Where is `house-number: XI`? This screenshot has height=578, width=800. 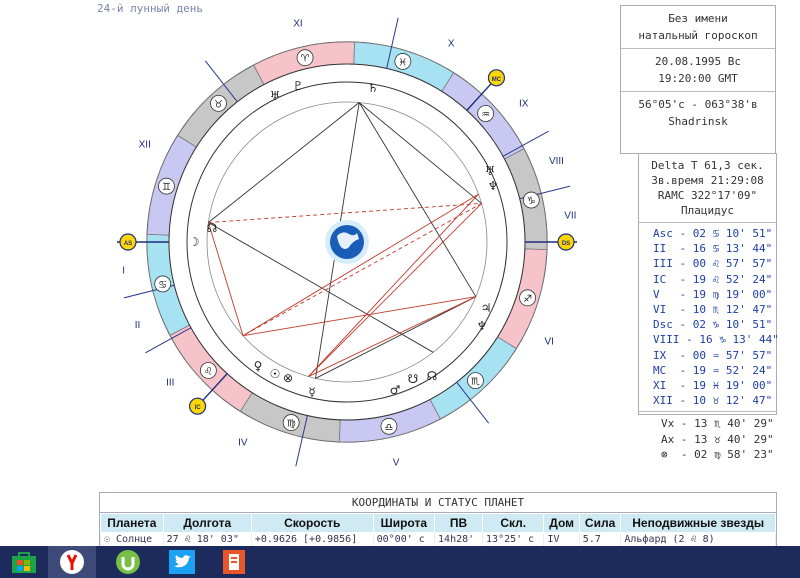
house-number: XI is located at coordinates (297, 23).